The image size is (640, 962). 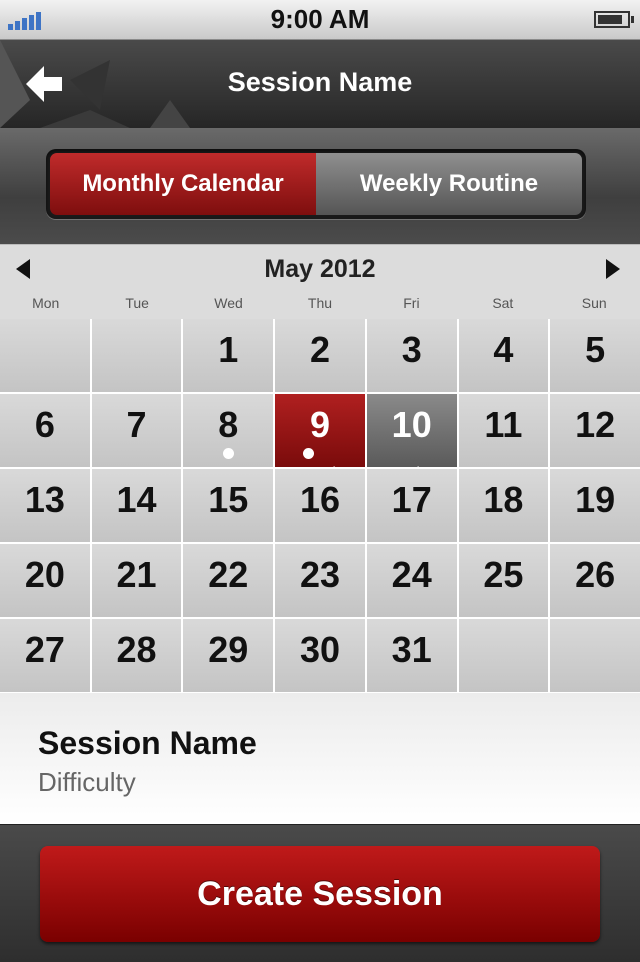 I want to click on session-info: Session Name Difficulty, so click(x=320, y=758).